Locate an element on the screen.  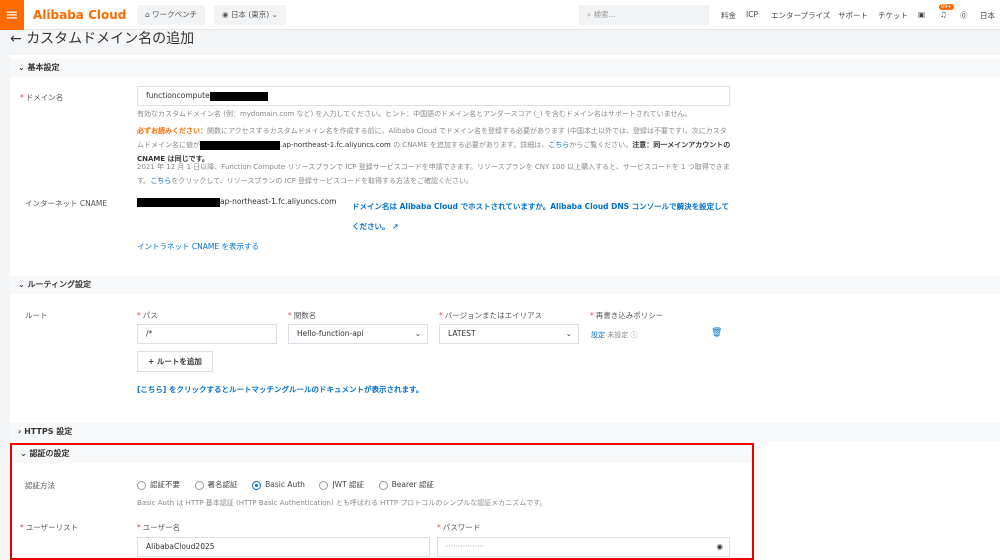
section-https-header: › HTTPS 設定 is located at coordinates (505, 432).